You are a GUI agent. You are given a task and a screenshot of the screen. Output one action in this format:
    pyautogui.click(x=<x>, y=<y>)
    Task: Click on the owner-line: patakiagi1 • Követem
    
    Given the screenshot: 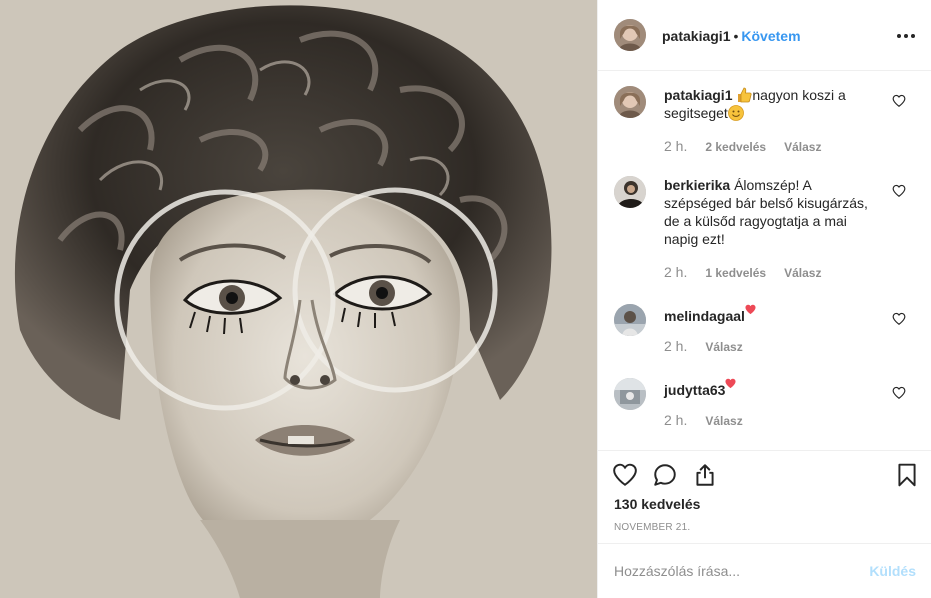 What is the action you would take?
    pyautogui.click(x=731, y=36)
    